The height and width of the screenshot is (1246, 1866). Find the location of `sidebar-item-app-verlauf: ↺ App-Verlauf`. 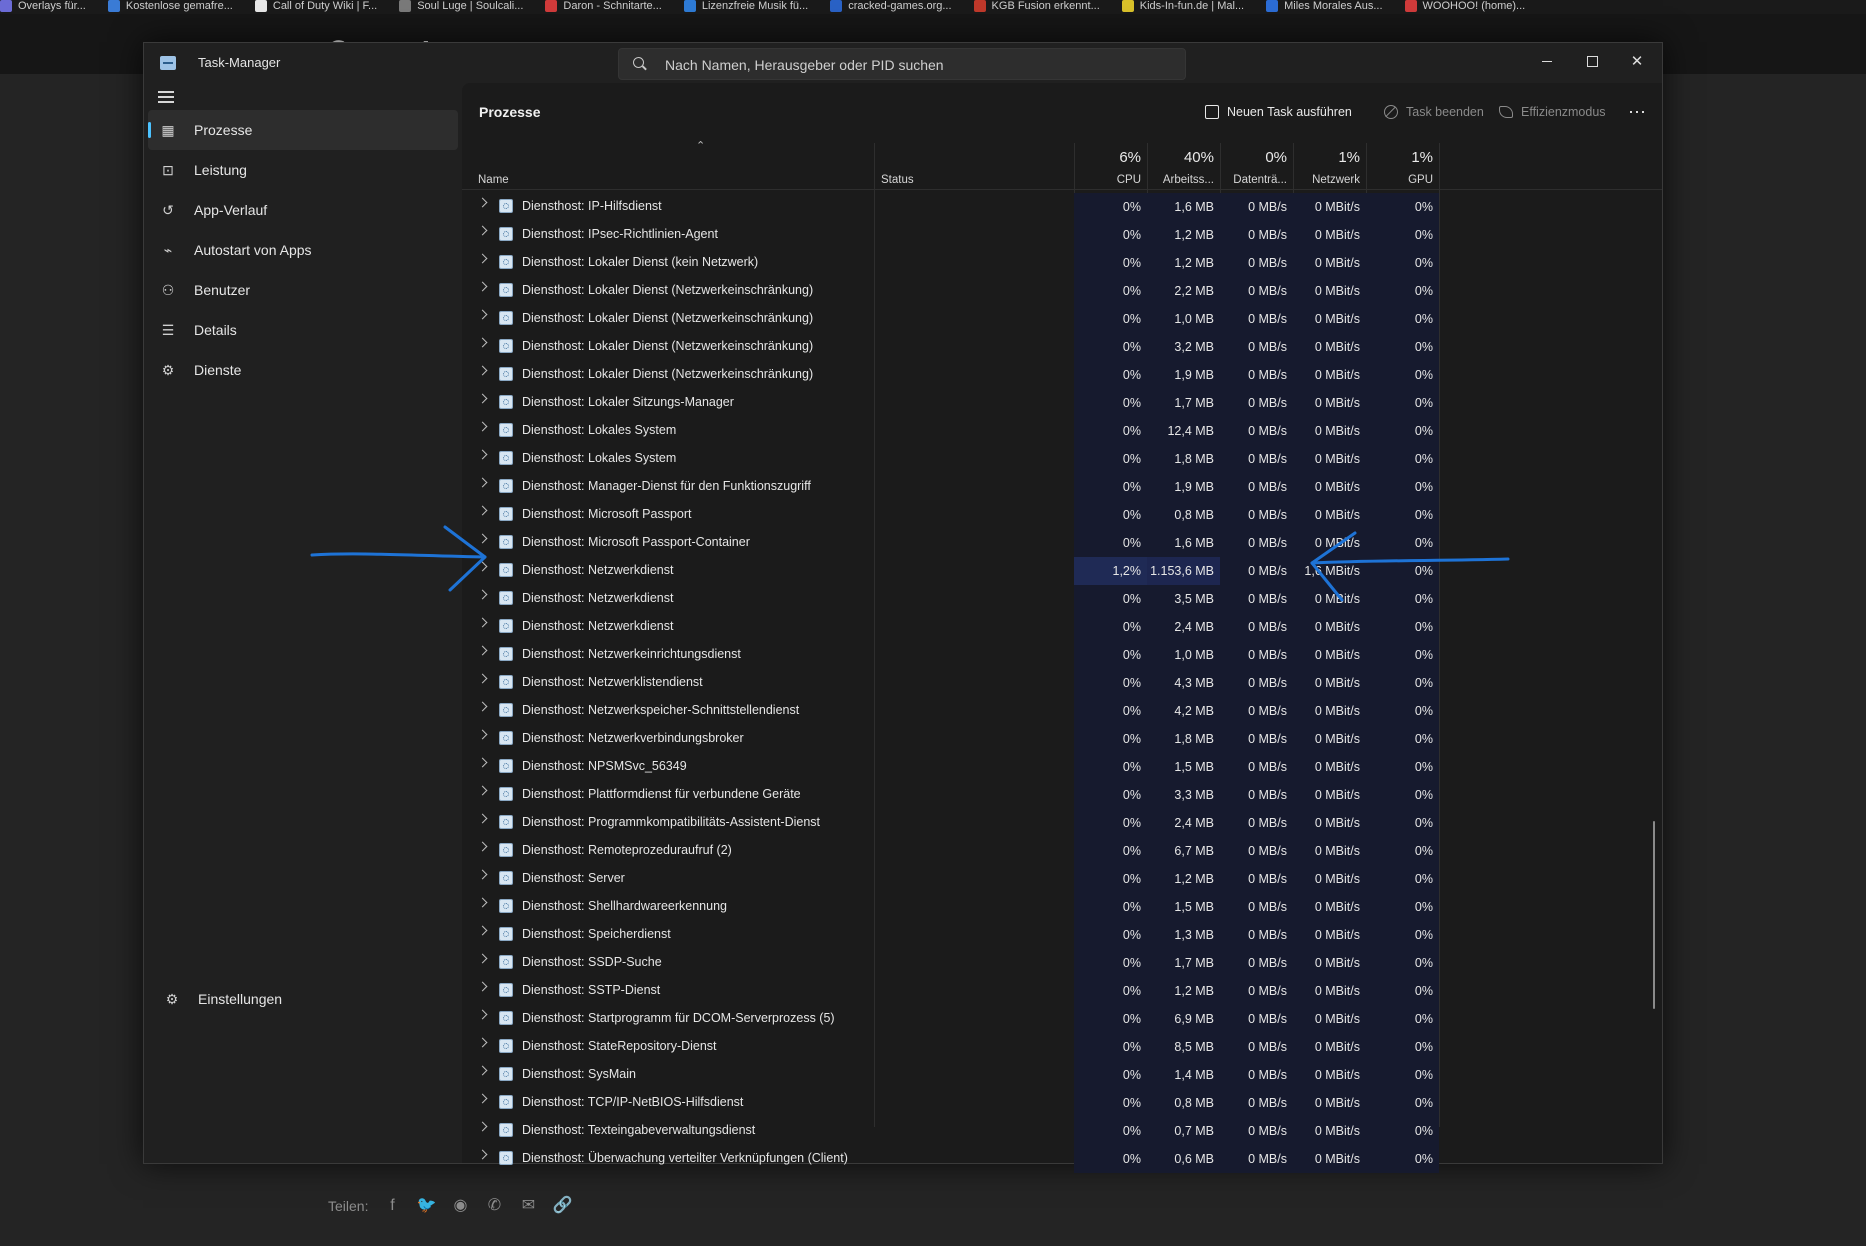

sidebar-item-app-verlauf: ↺ App-Verlauf is located at coordinates (303, 210).